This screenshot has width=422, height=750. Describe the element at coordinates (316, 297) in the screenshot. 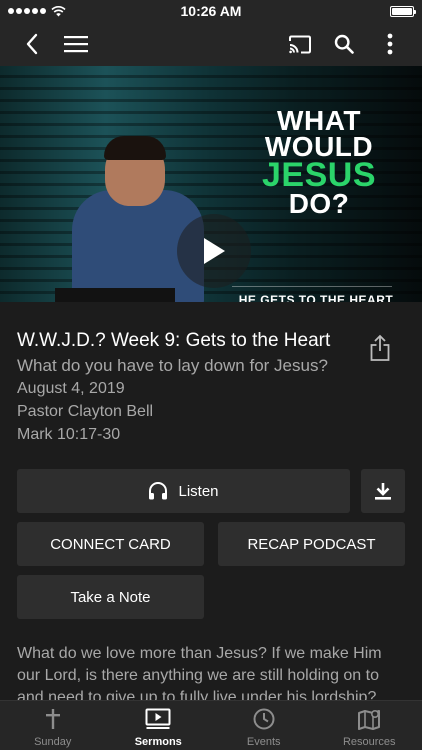

I see `hero-subtitle: HE GETS TO THE HEART` at that location.